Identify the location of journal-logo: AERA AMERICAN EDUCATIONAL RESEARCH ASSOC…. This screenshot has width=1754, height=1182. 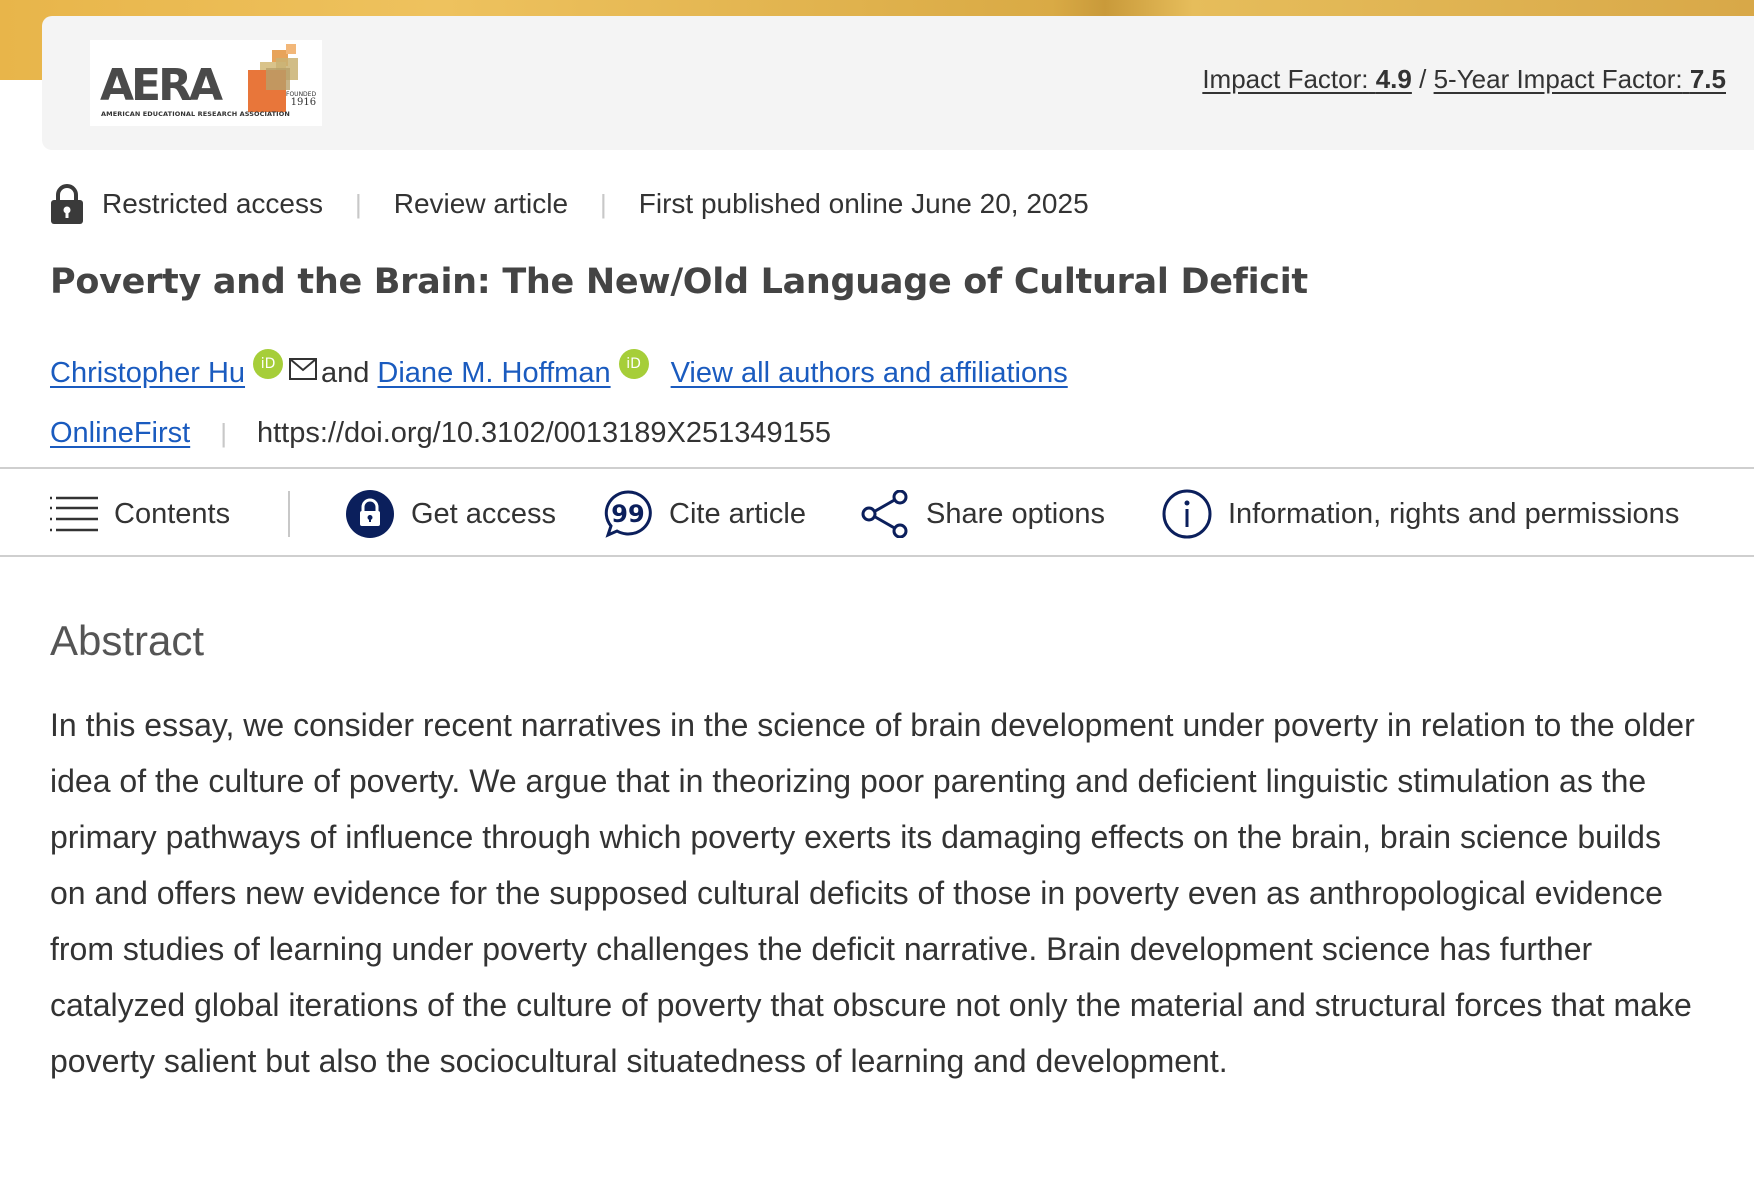
(206, 83).